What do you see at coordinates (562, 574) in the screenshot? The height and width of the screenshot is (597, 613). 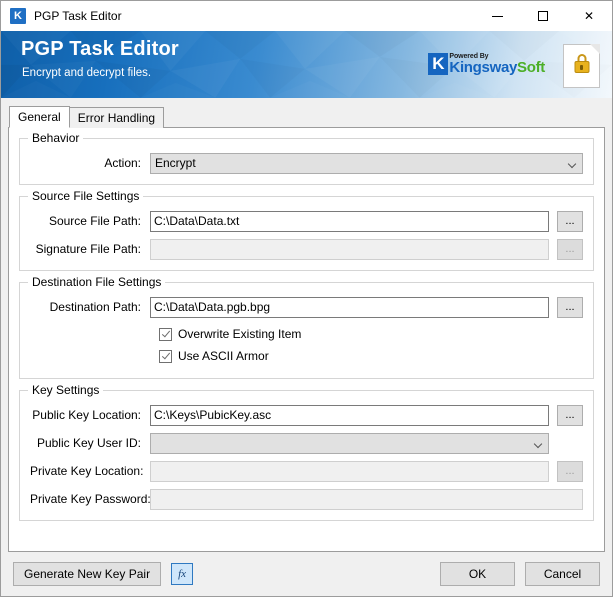 I see `cancel-button: Cancel` at bounding box center [562, 574].